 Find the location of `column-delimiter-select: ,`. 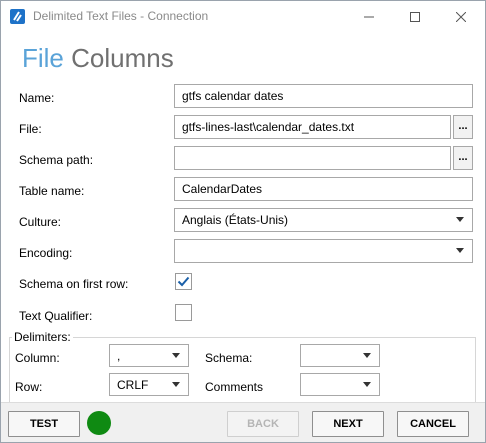

column-delimiter-select: , is located at coordinates (149, 355).